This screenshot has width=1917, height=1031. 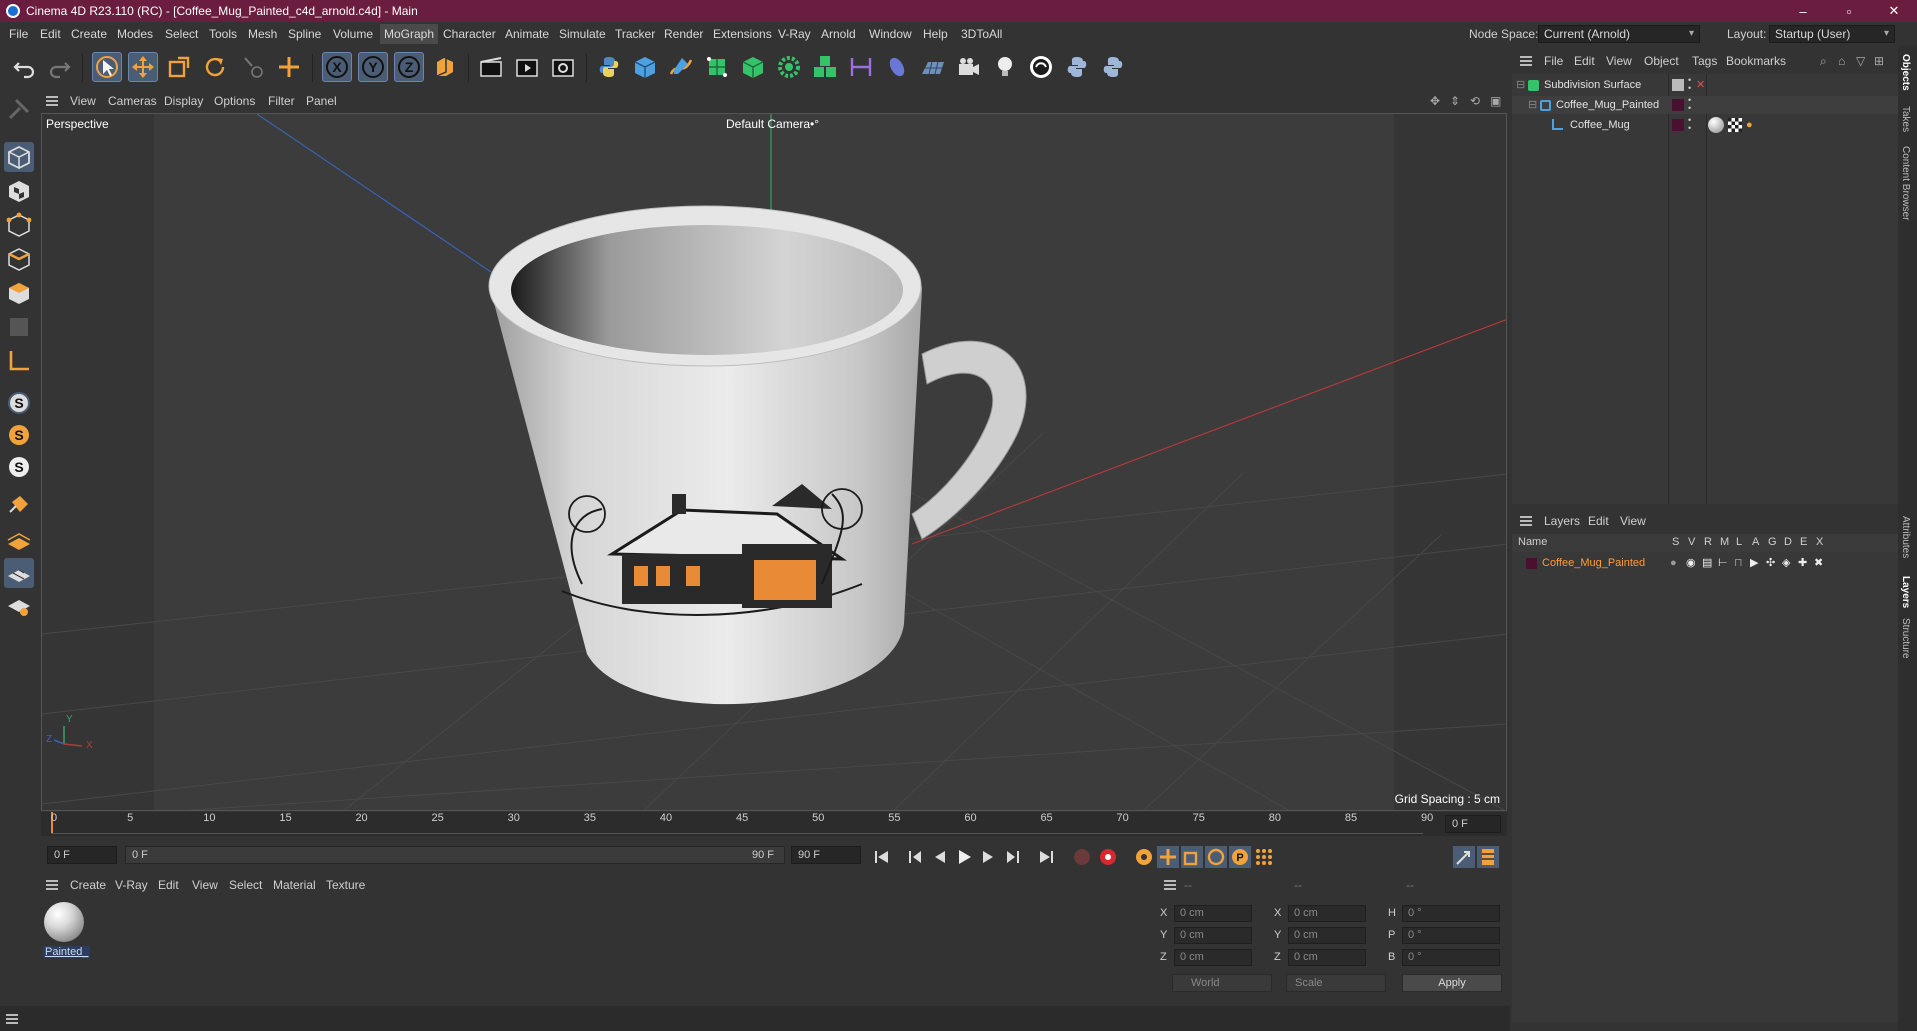 What do you see at coordinates (1213, 913) in the screenshot?
I see `pos-x-field: 0 cm` at bounding box center [1213, 913].